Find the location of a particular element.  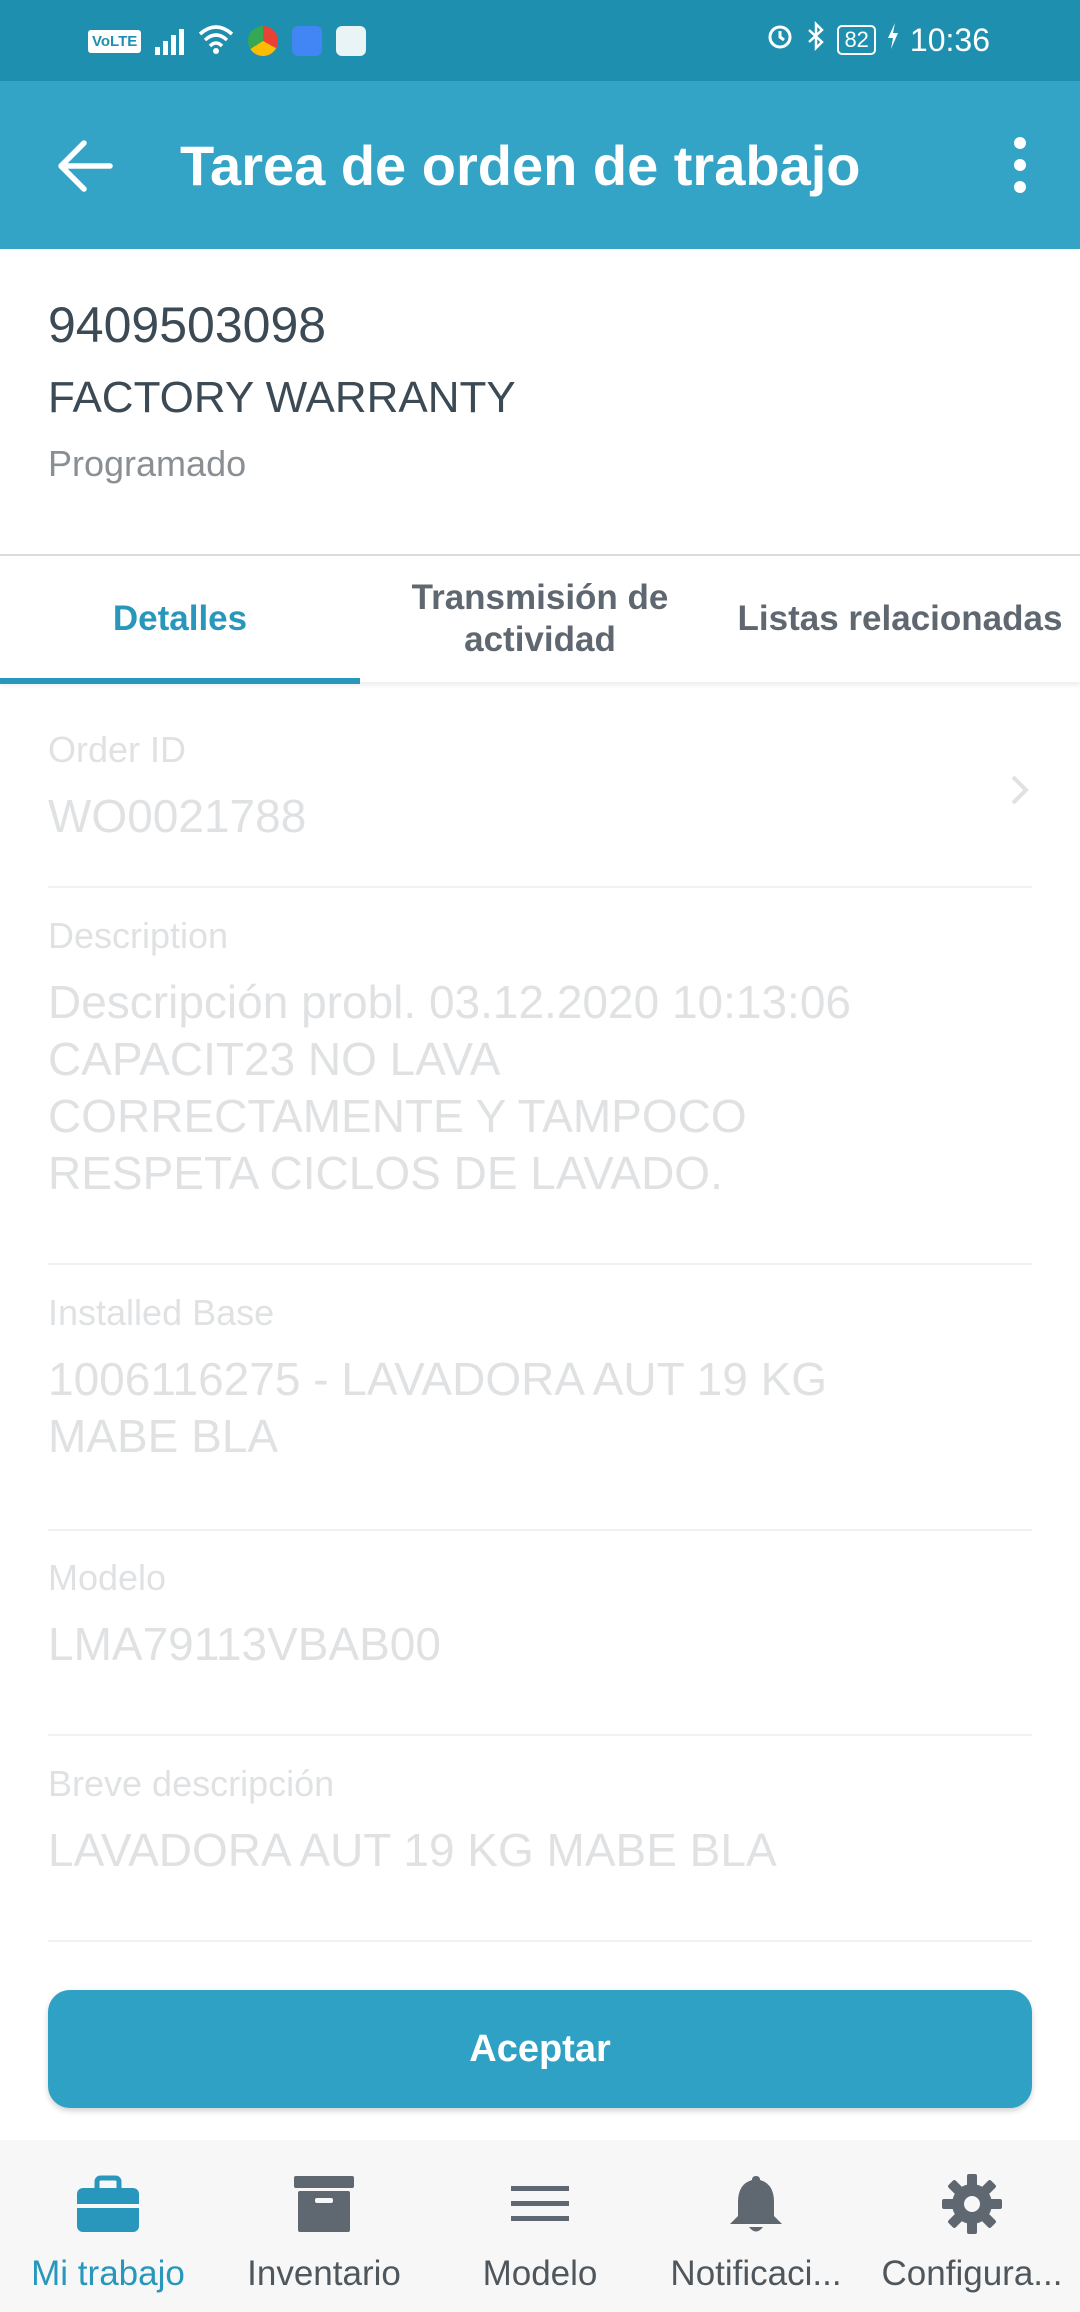

chevron-right-icon is located at coordinates (1020, 790).